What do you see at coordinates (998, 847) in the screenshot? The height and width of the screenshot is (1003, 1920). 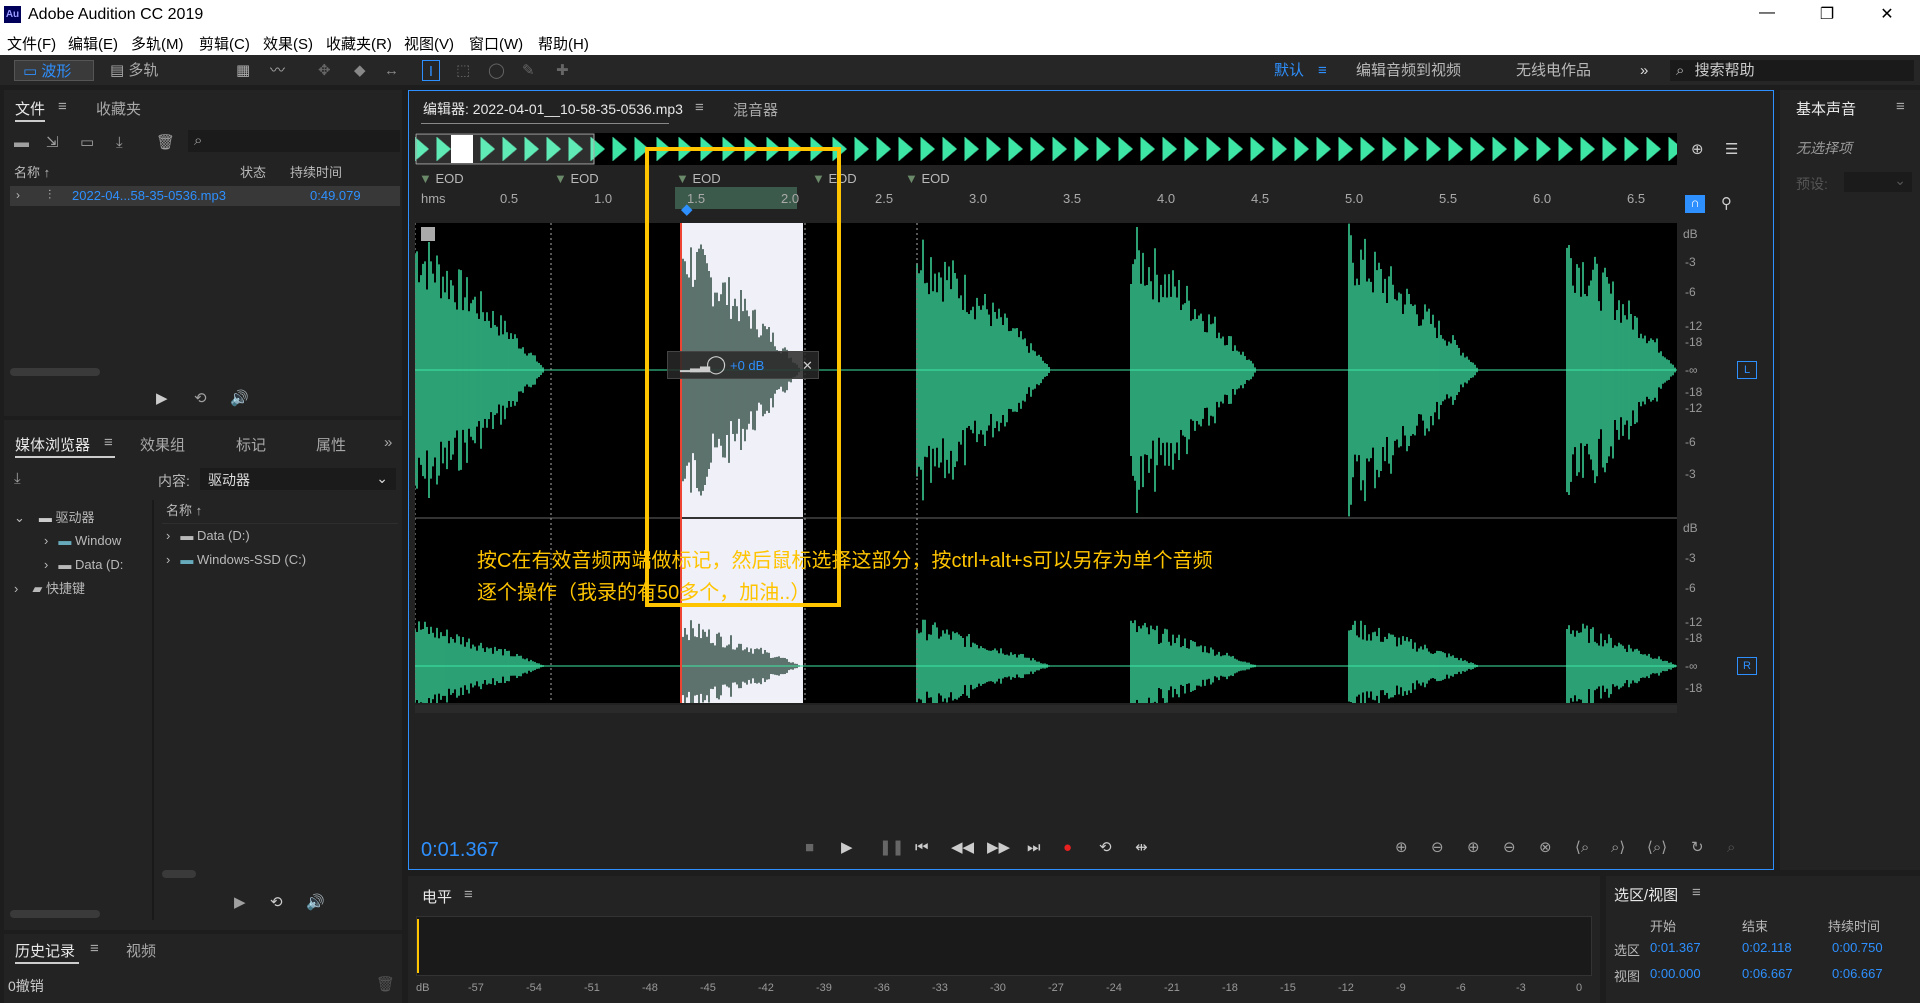 I see `fast-forward-icon: ▶▶` at bounding box center [998, 847].